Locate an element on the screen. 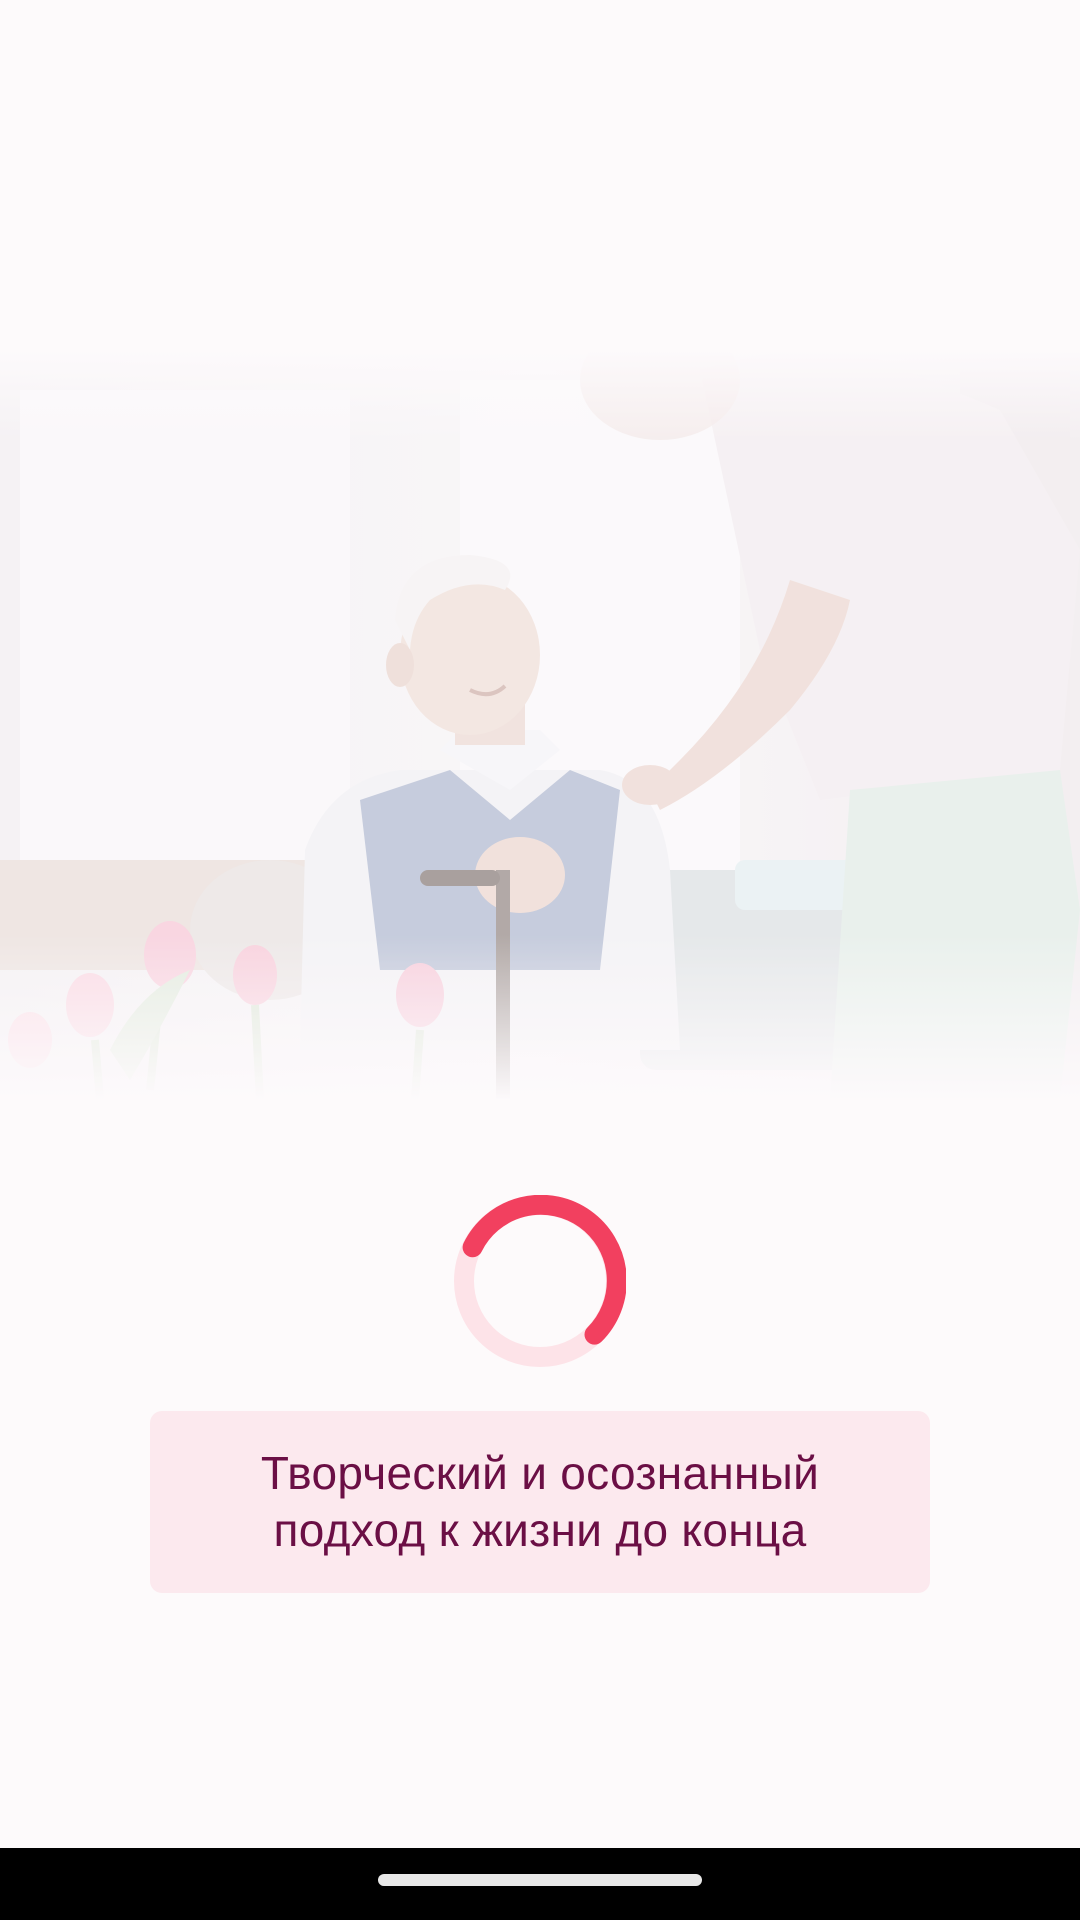 Image resolution: width=1080 pixels, height=1920 pixels. loading-spinner-icon is located at coordinates (540, 1280).